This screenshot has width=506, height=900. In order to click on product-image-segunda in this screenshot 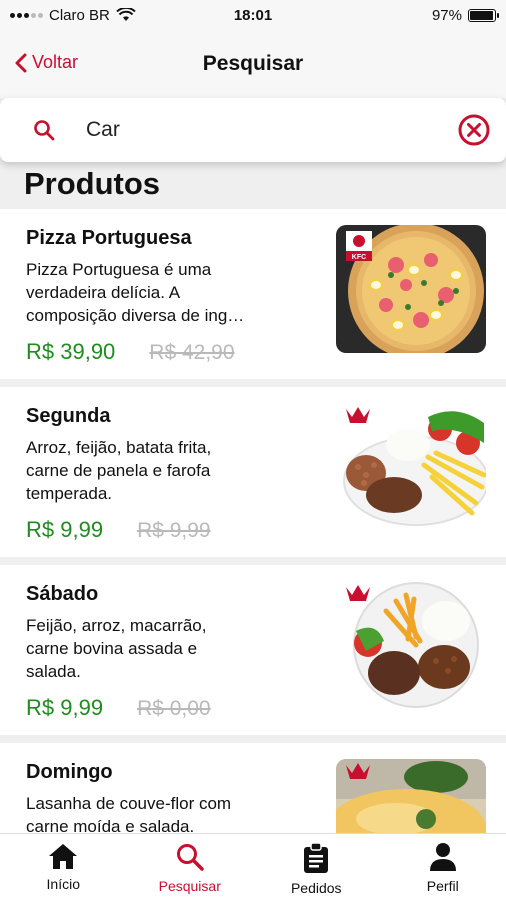, I will do `click(411, 467)`.